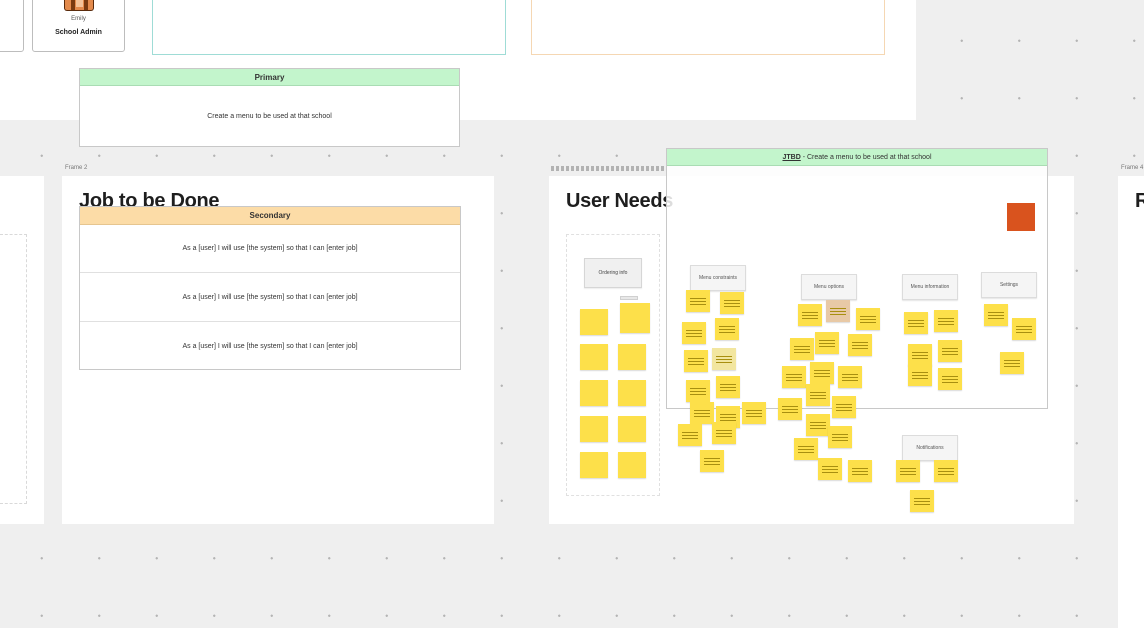 The image size is (1144, 628). What do you see at coordinates (1131, 402) in the screenshot?
I see `right-frame-partial` at bounding box center [1131, 402].